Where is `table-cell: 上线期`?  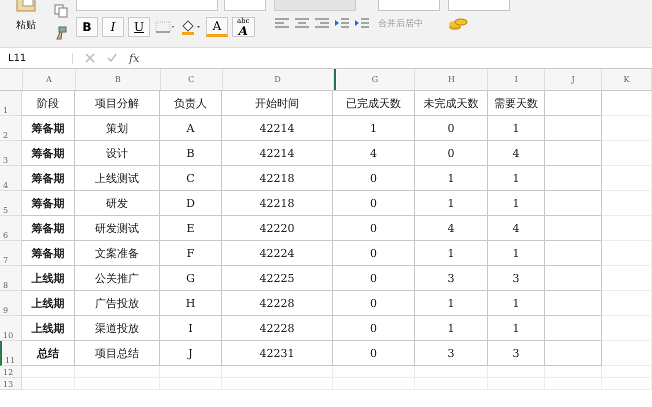
table-cell: 上线期 is located at coordinates (48, 303).